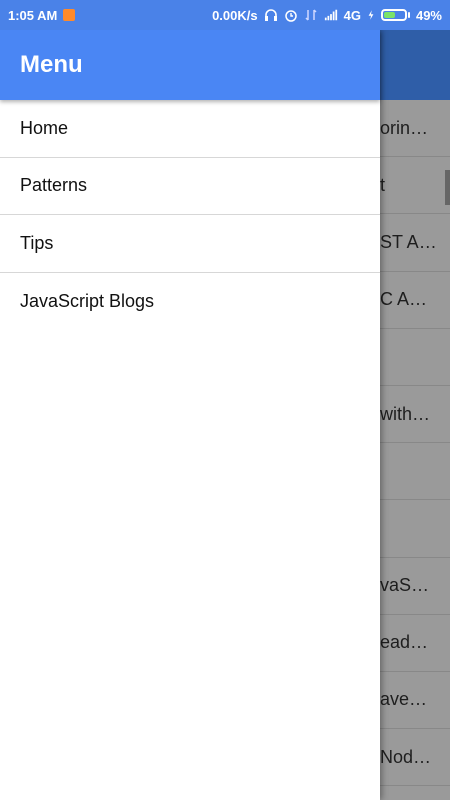  What do you see at coordinates (37, 242) in the screenshot?
I see `menu-item-label: Tips` at bounding box center [37, 242].